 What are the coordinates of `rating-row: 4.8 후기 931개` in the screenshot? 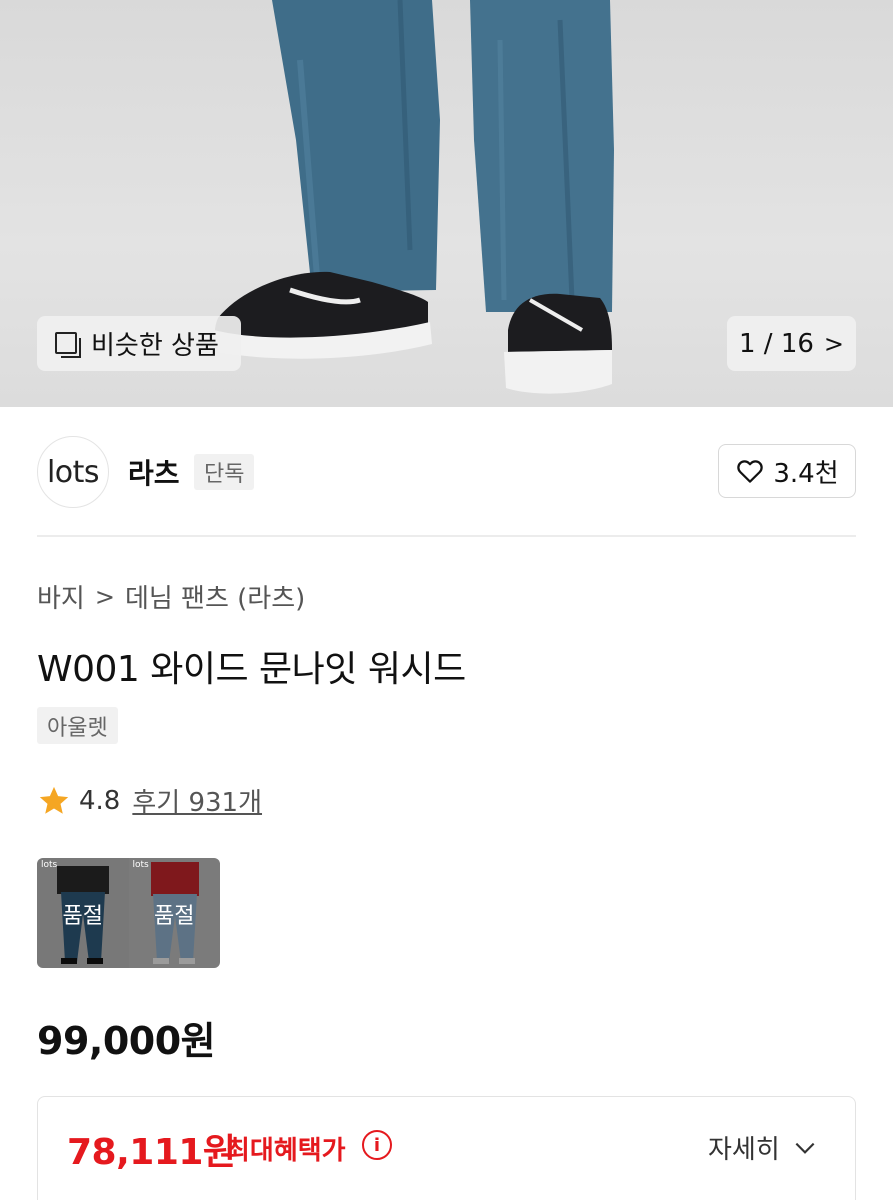 It's located at (149, 800).